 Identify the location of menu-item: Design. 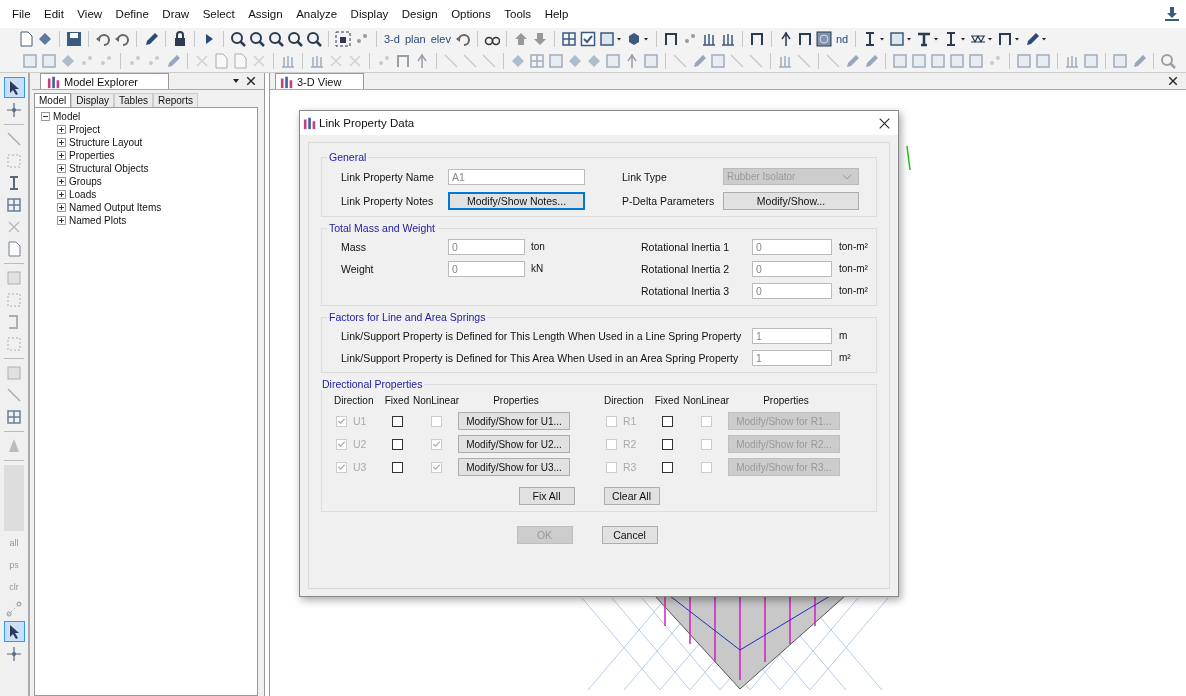
(421, 14).